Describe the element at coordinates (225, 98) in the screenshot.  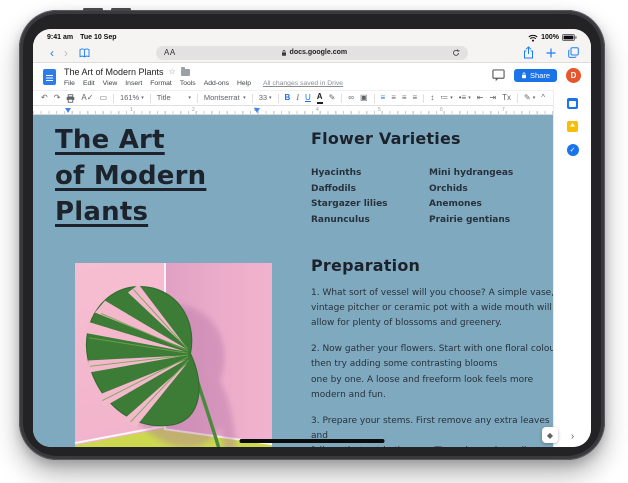
I see `font-select: Montserrat ▾` at that location.